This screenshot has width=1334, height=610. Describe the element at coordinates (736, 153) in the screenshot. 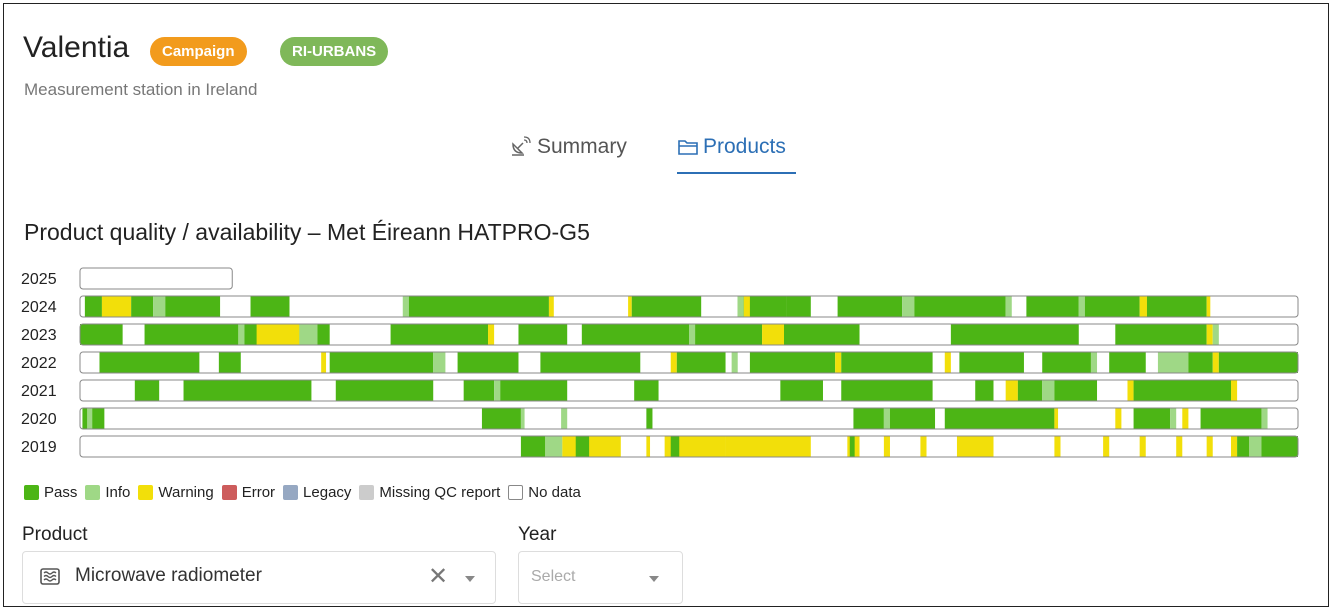

I see `tab-products: Products` at that location.